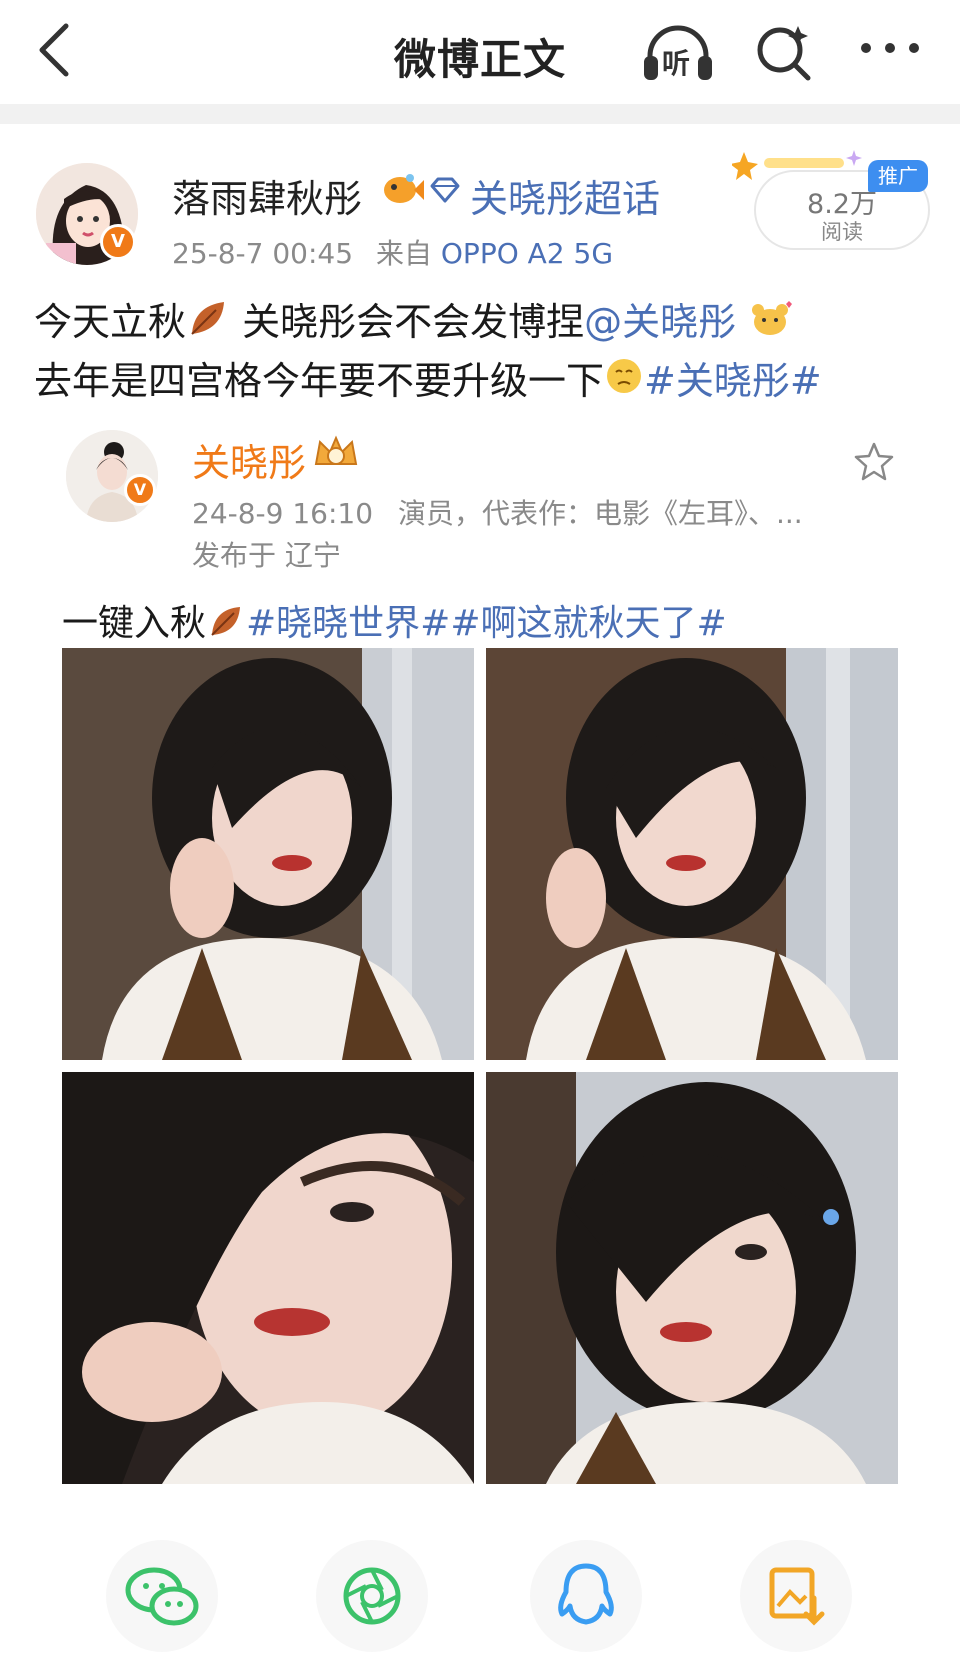 The height and width of the screenshot is (1656, 960). Describe the element at coordinates (266, 555) in the screenshot. I see `repost-location: 发布于 辽宁` at that location.